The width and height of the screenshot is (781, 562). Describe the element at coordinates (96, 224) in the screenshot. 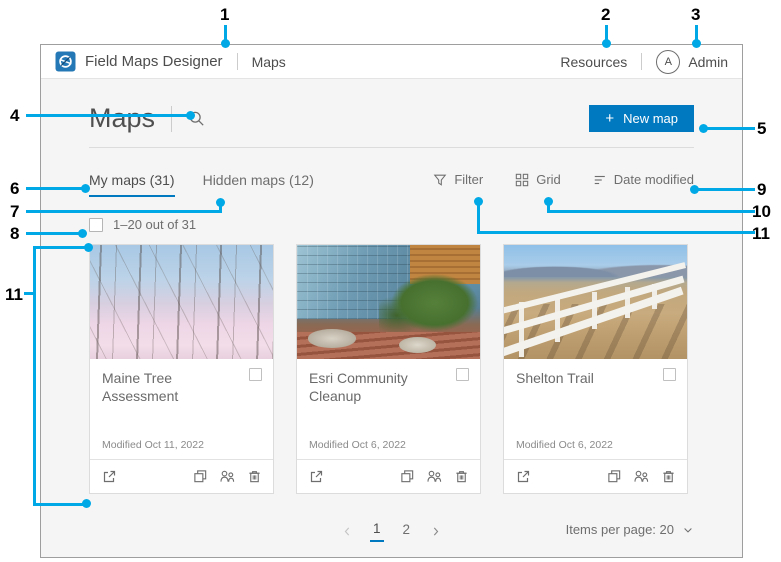

I see `select-all-checkbox` at that location.